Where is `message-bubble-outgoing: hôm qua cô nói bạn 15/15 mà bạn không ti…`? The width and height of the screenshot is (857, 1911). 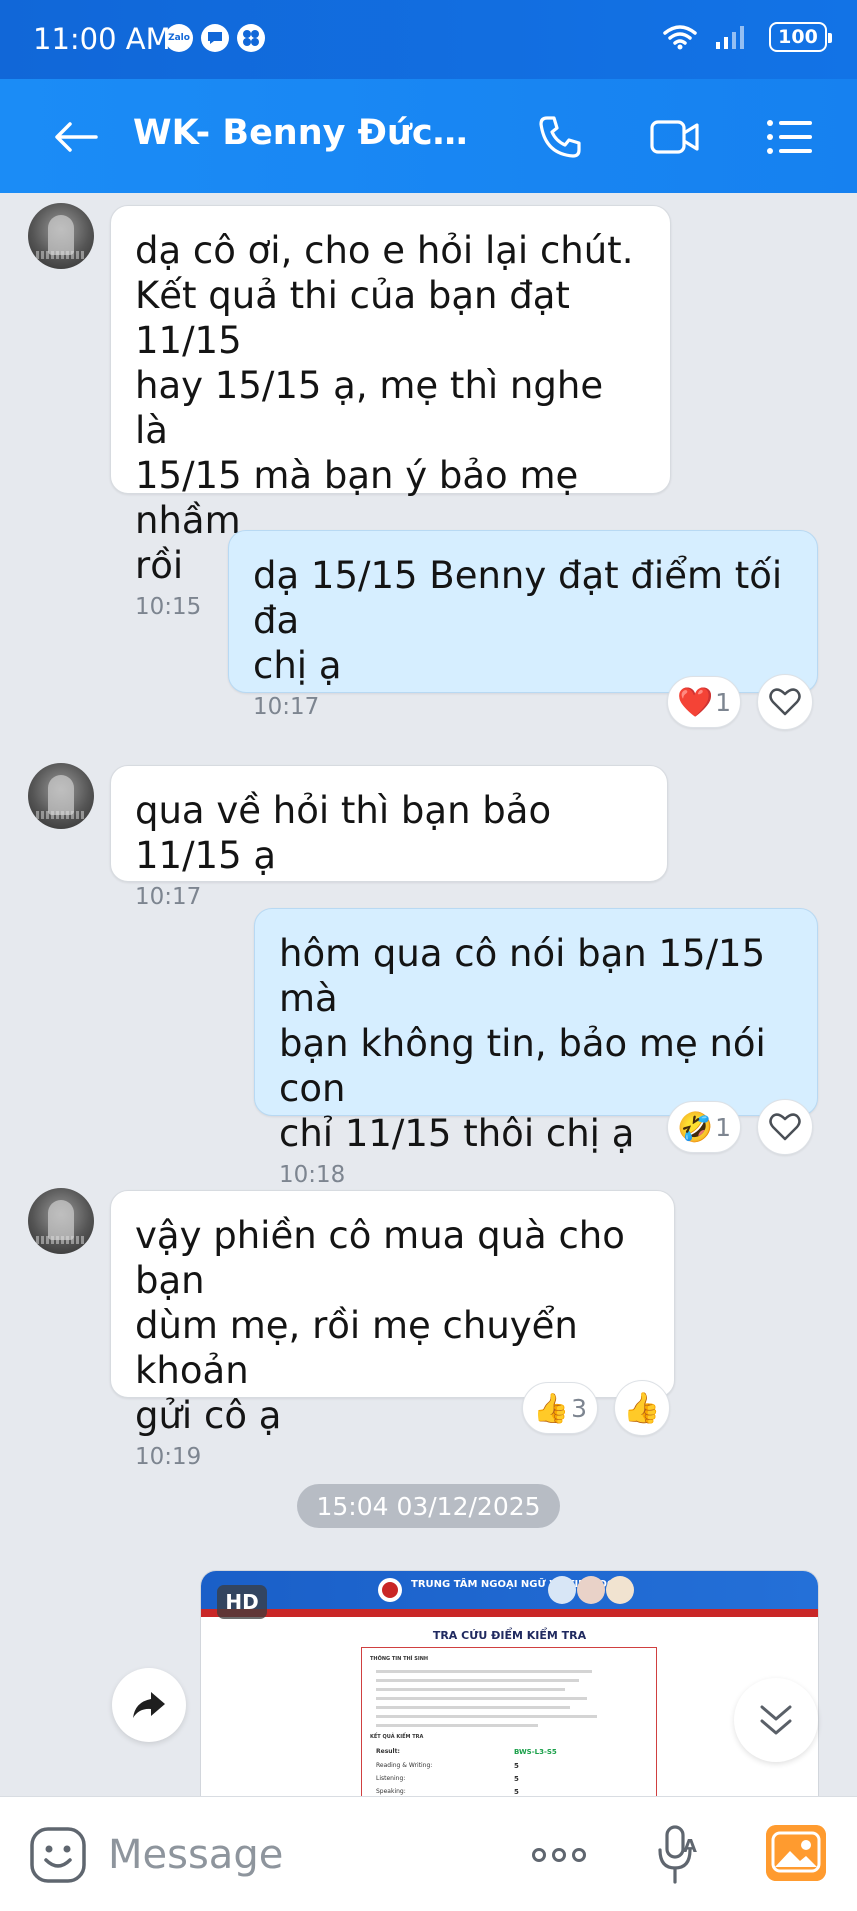 message-bubble-outgoing: hôm qua cô nói bạn 15/15 mà bạn không ti… is located at coordinates (536, 1048).